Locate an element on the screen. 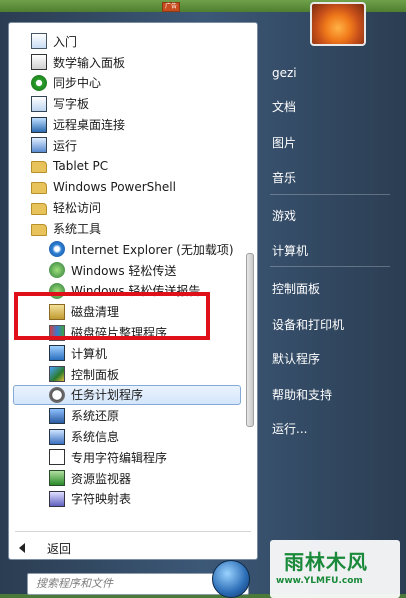 The image size is (406, 598). ie-icon is located at coordinates (57, 249).